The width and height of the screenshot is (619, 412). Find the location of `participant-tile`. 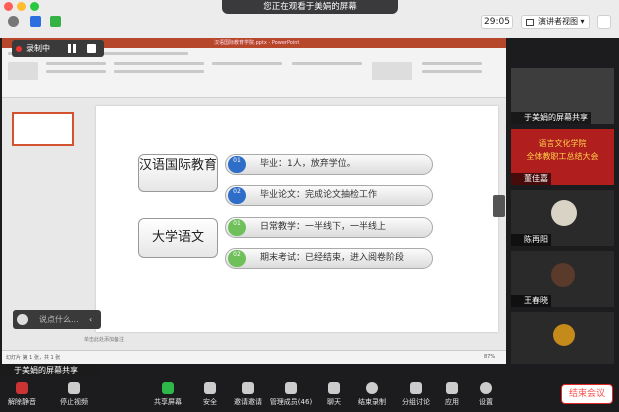

participant-tile is located at coordinates (562, 338).